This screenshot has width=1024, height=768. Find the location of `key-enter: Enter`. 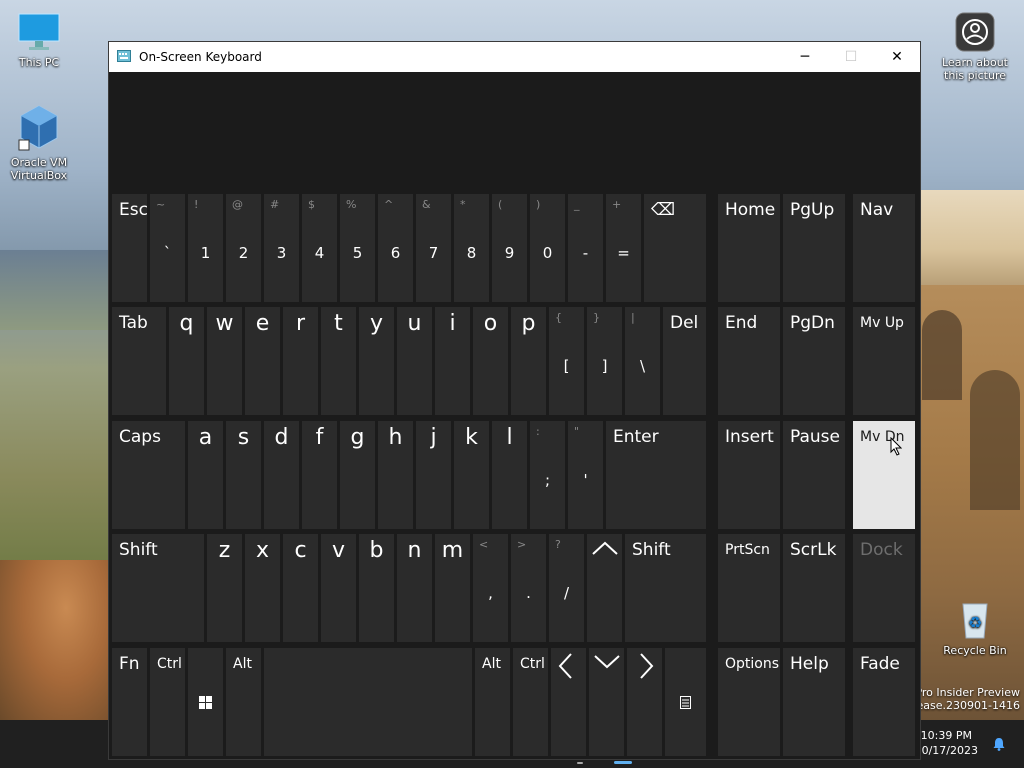

key-enter: Enter is located at coordinates (656, 475).